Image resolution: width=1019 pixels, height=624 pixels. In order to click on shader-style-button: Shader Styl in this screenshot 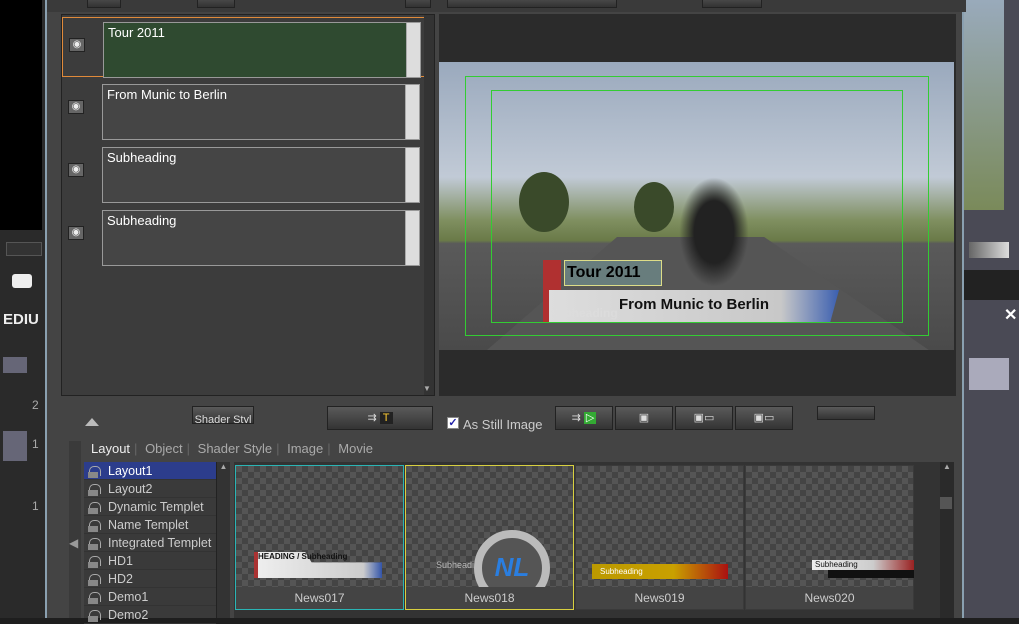, I will do `click(223, 415)`.